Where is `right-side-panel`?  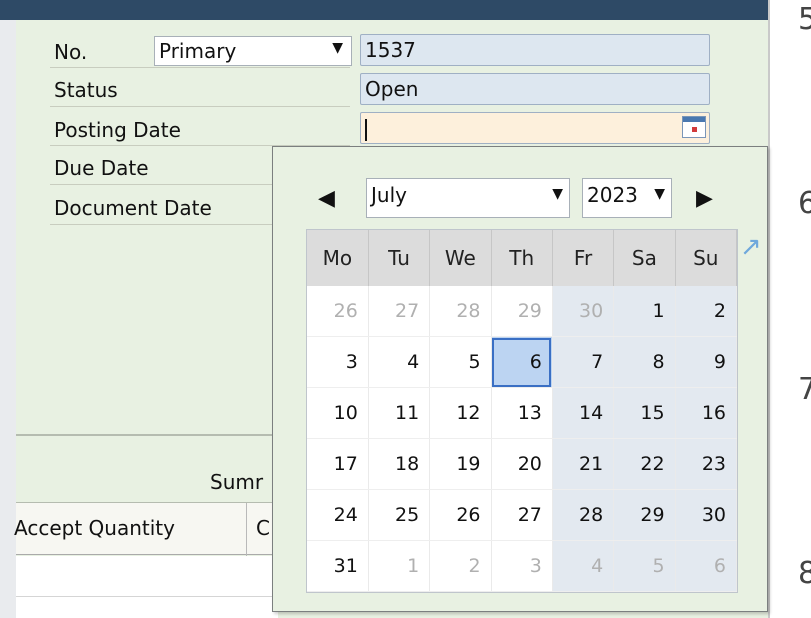 right-side-panel is located at coordinates (789, 309).